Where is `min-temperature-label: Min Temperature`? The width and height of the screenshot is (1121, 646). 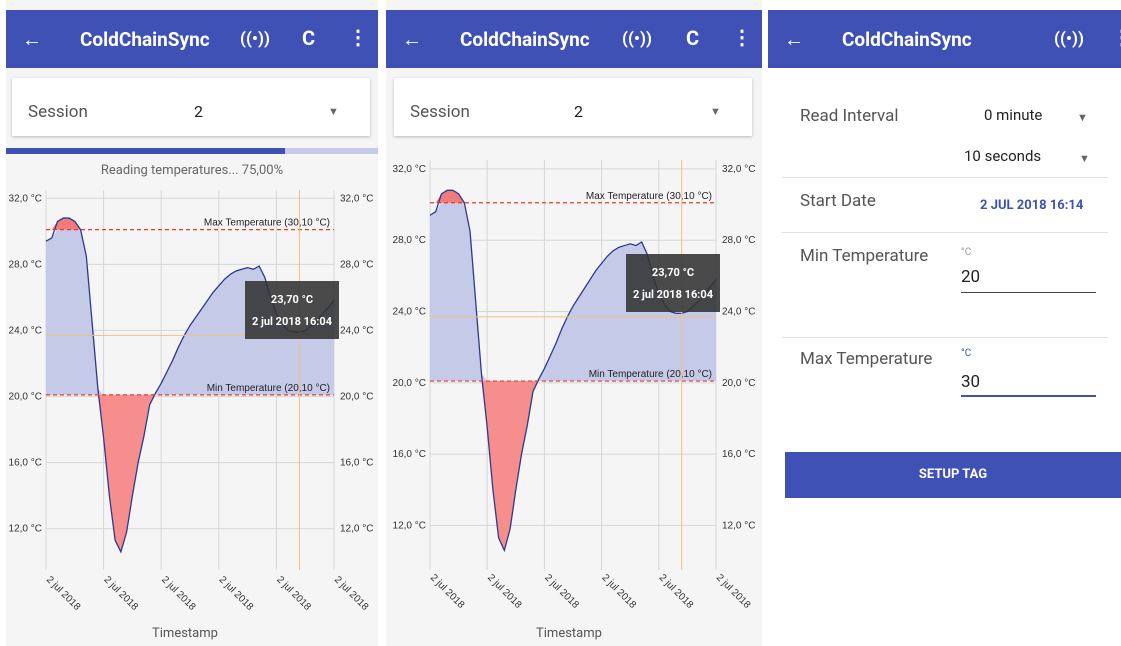
min-temperature-label: Min Temperature is located at coordinates (864, 256).